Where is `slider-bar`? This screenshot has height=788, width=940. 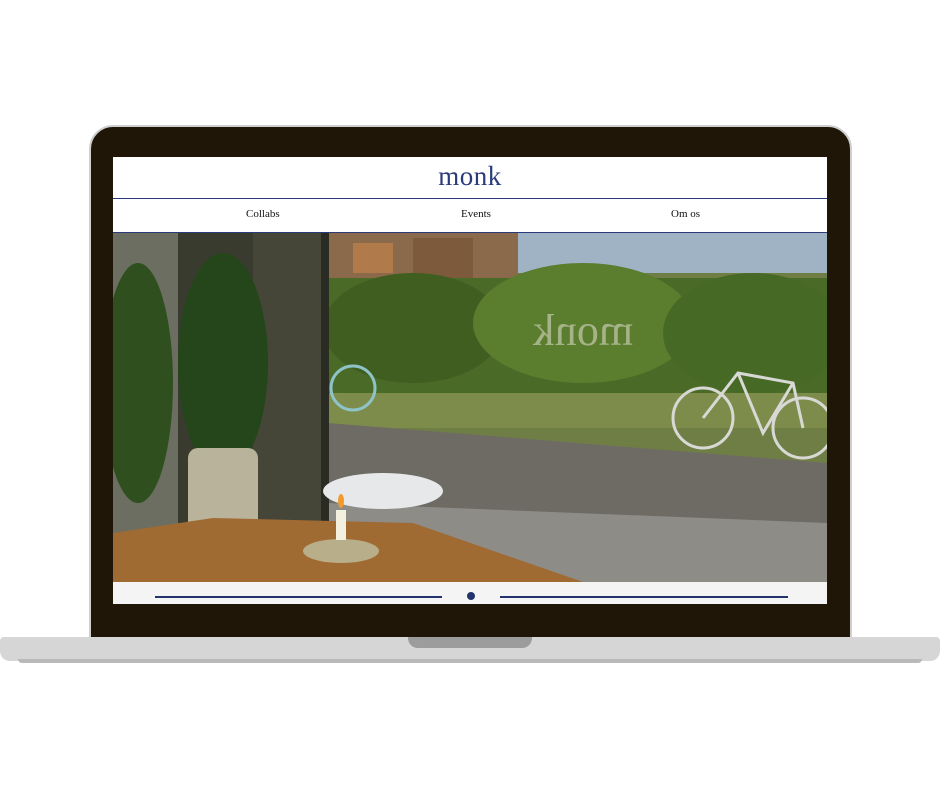 slider-bar is located at coordinates (470, 593).